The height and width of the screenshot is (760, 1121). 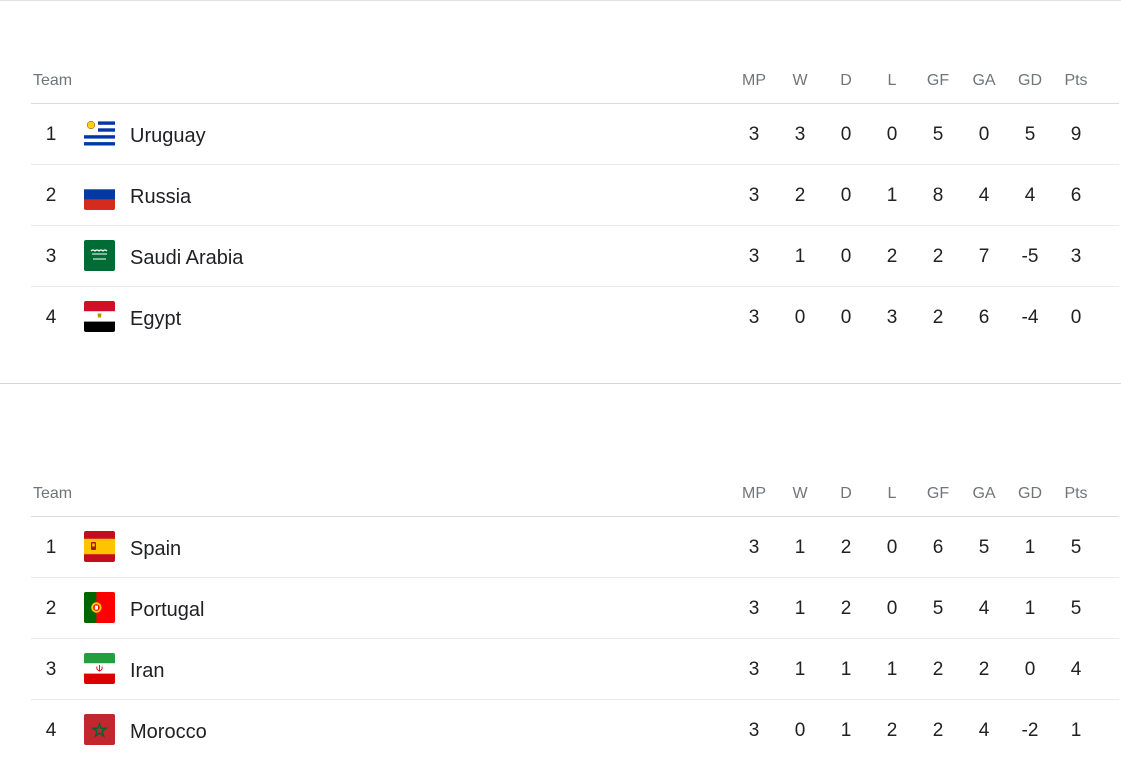 I want to click on stat-pts: 1, so click(x=1076, y=730).